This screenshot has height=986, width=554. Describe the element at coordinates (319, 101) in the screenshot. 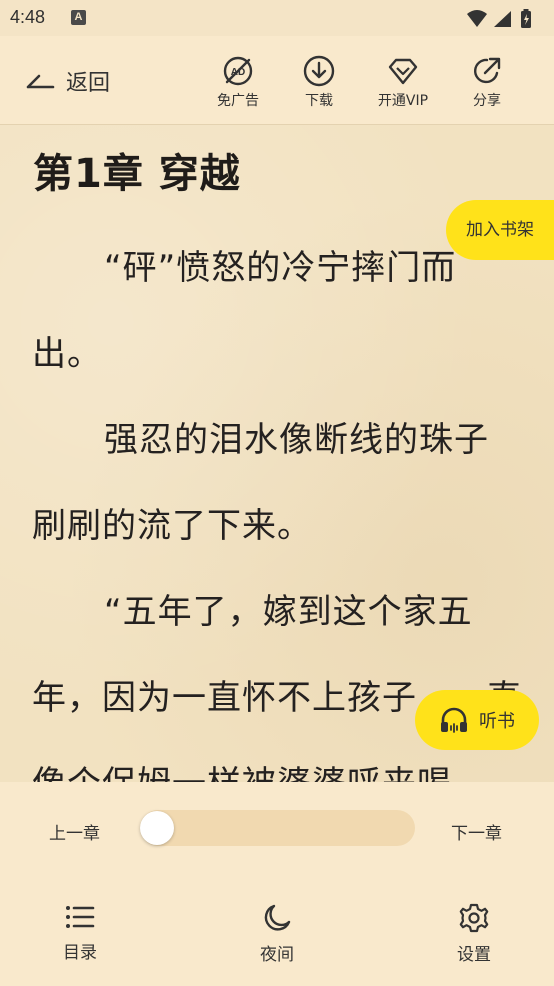

I see `download-label: 下载` at that location.